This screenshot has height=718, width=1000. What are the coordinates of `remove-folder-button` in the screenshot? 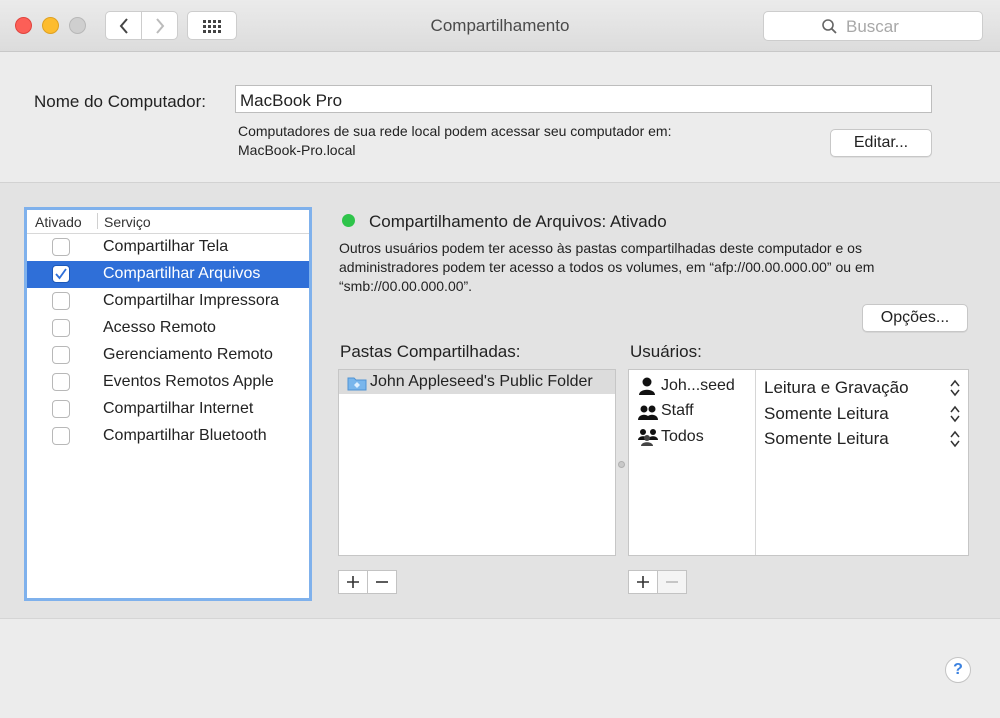 It's located at (382, 582).